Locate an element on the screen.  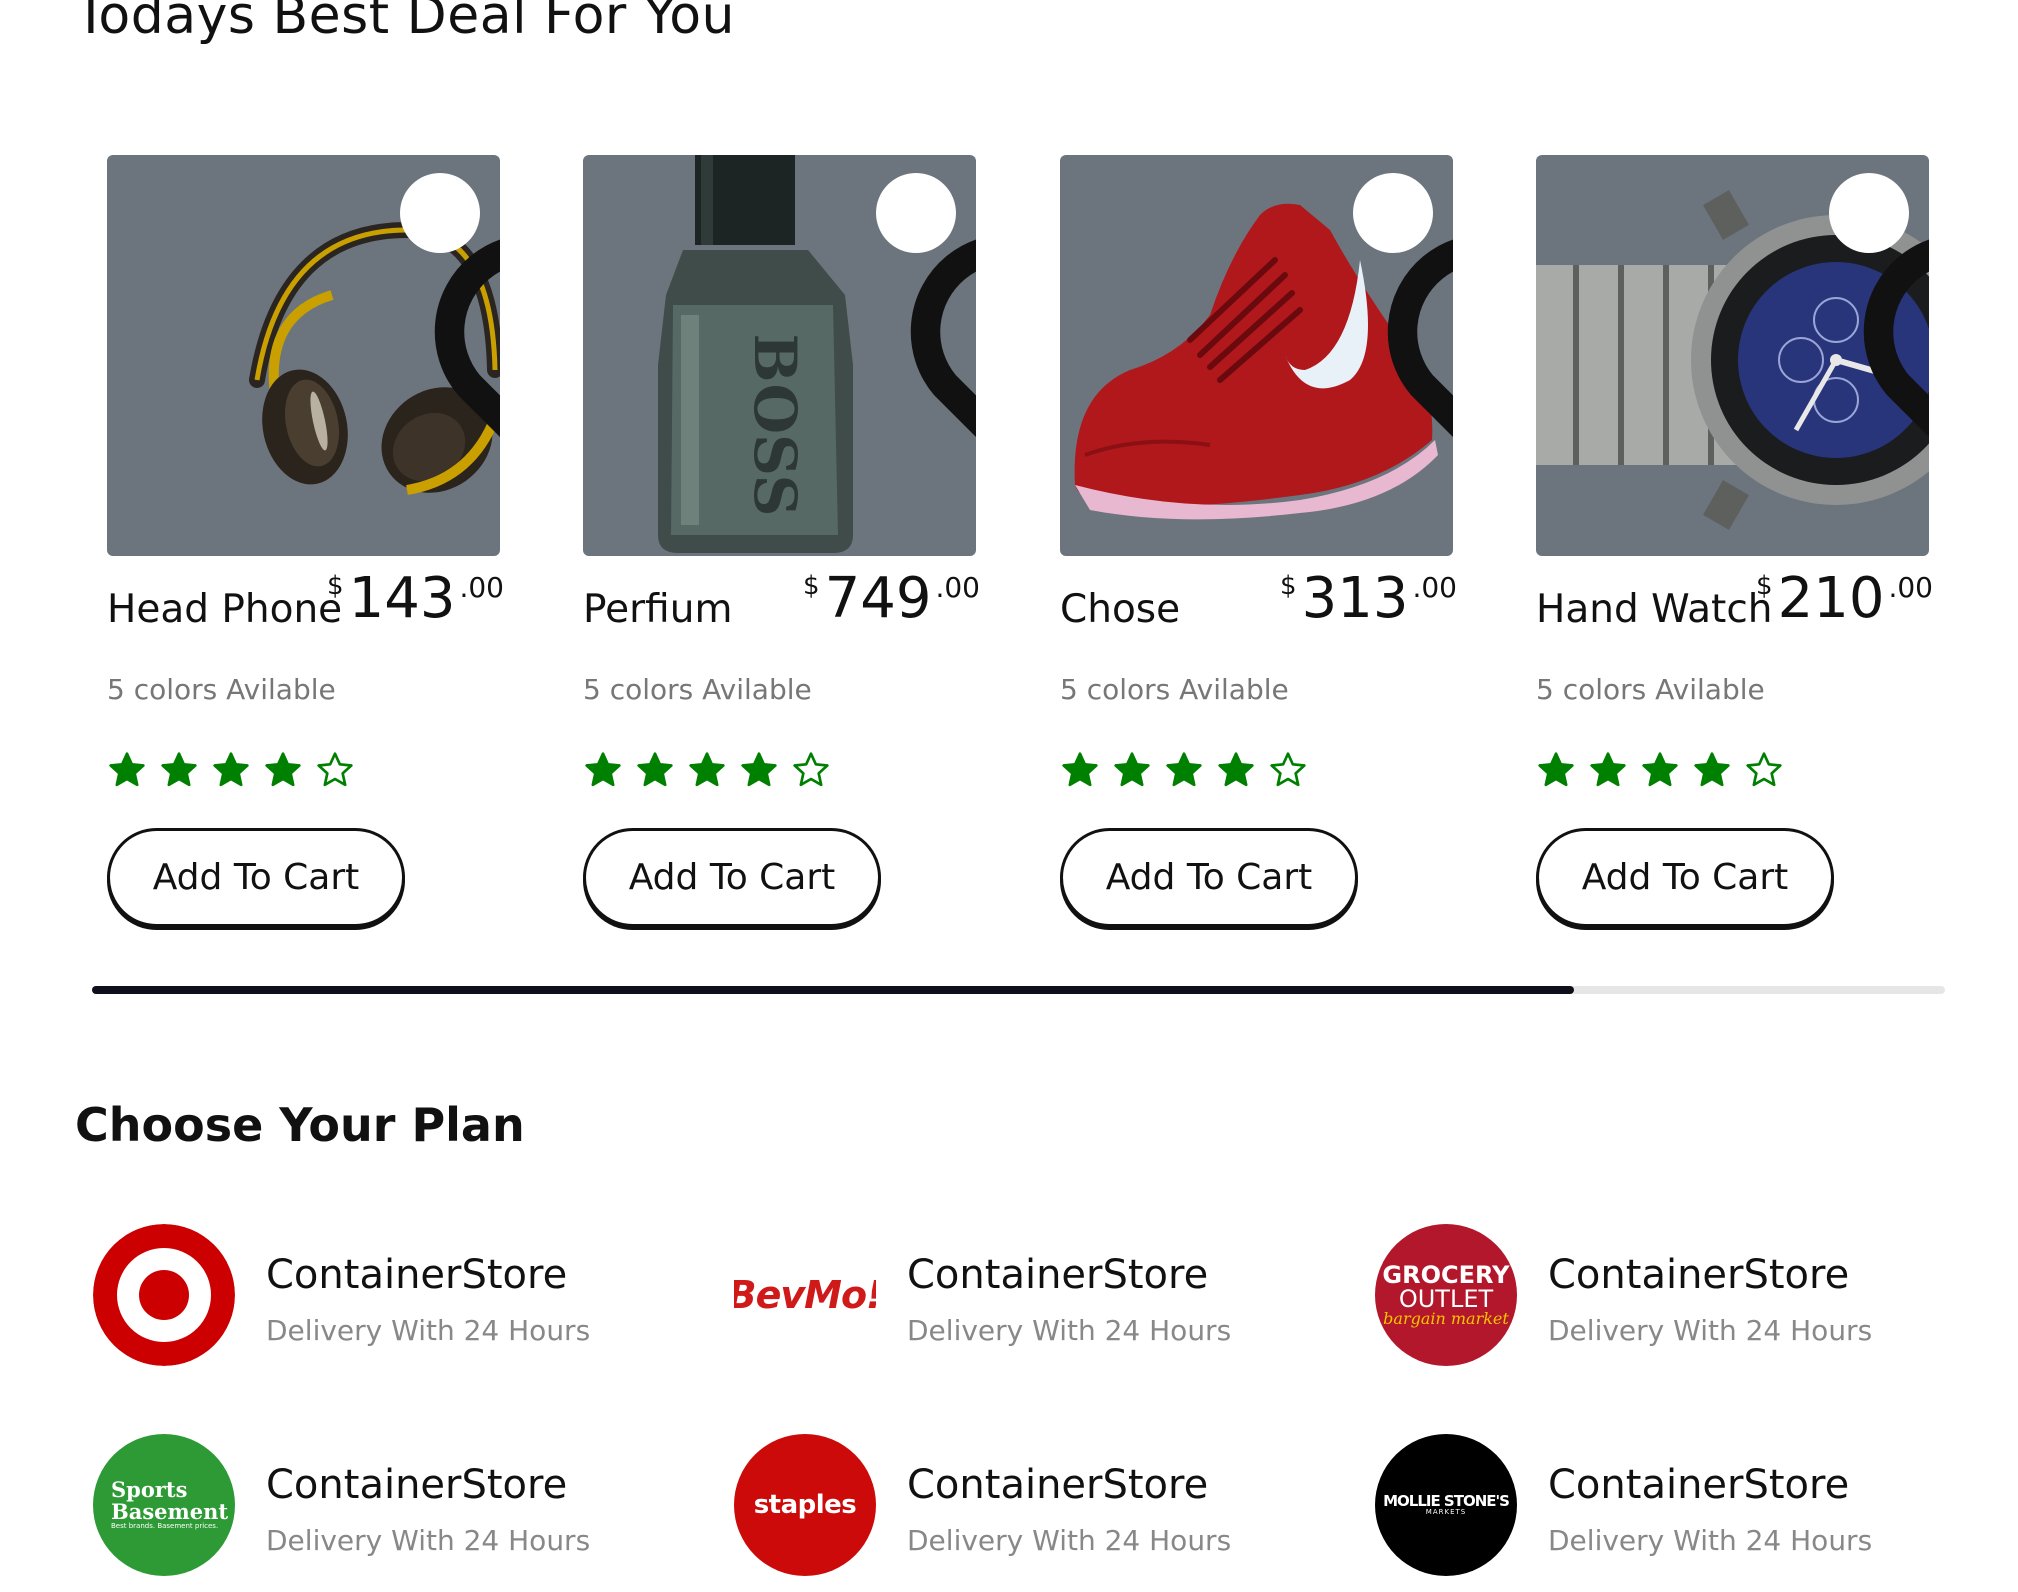
product-price: $143.00 is located at coordinates (415, 598).